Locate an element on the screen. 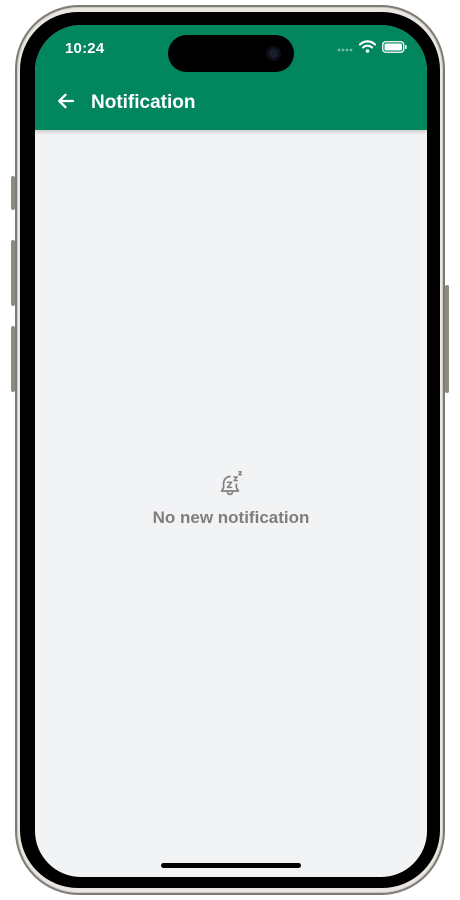 The width and height of the screenshot is (460, 900). dynamic-island is located at coordinates (231, 53).